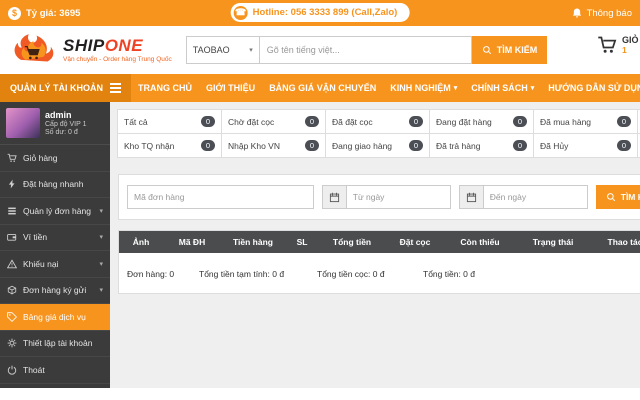 This screenshot has width=640, height=400. I want to click on header-cart-button: GIỎ HÀNG 1, so click(618, 45).